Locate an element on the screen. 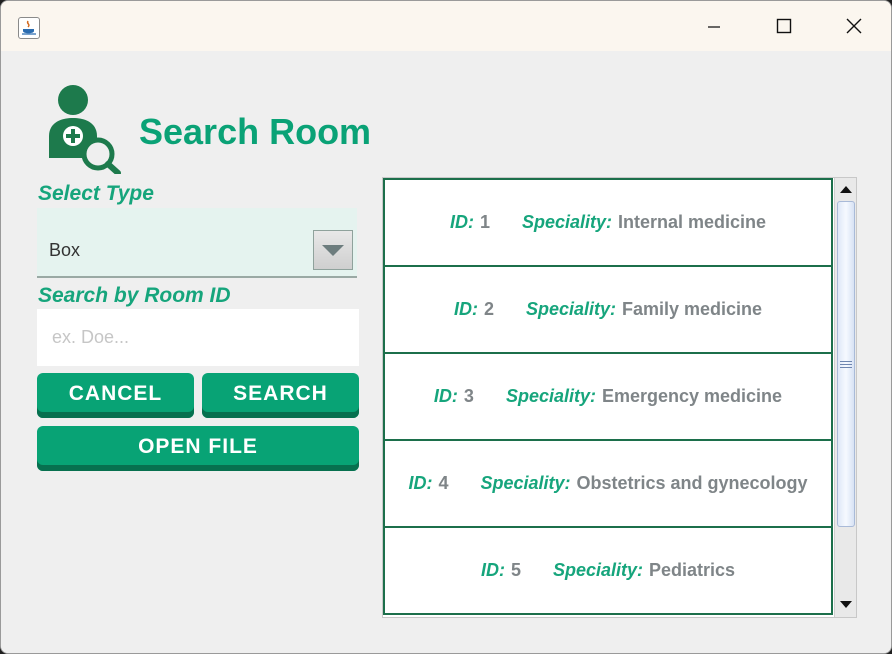  page-title: Search Room is located at coordinates (255, 131).